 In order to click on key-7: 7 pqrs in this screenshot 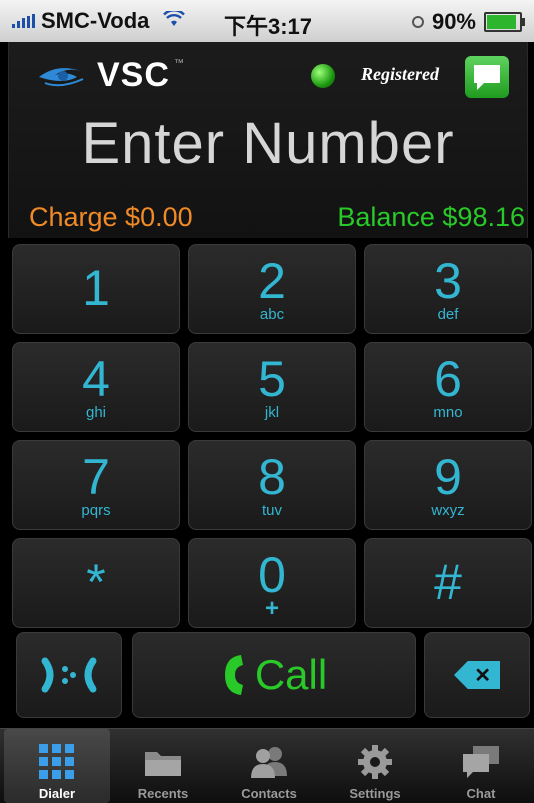, I will do `click(96, 485)`.